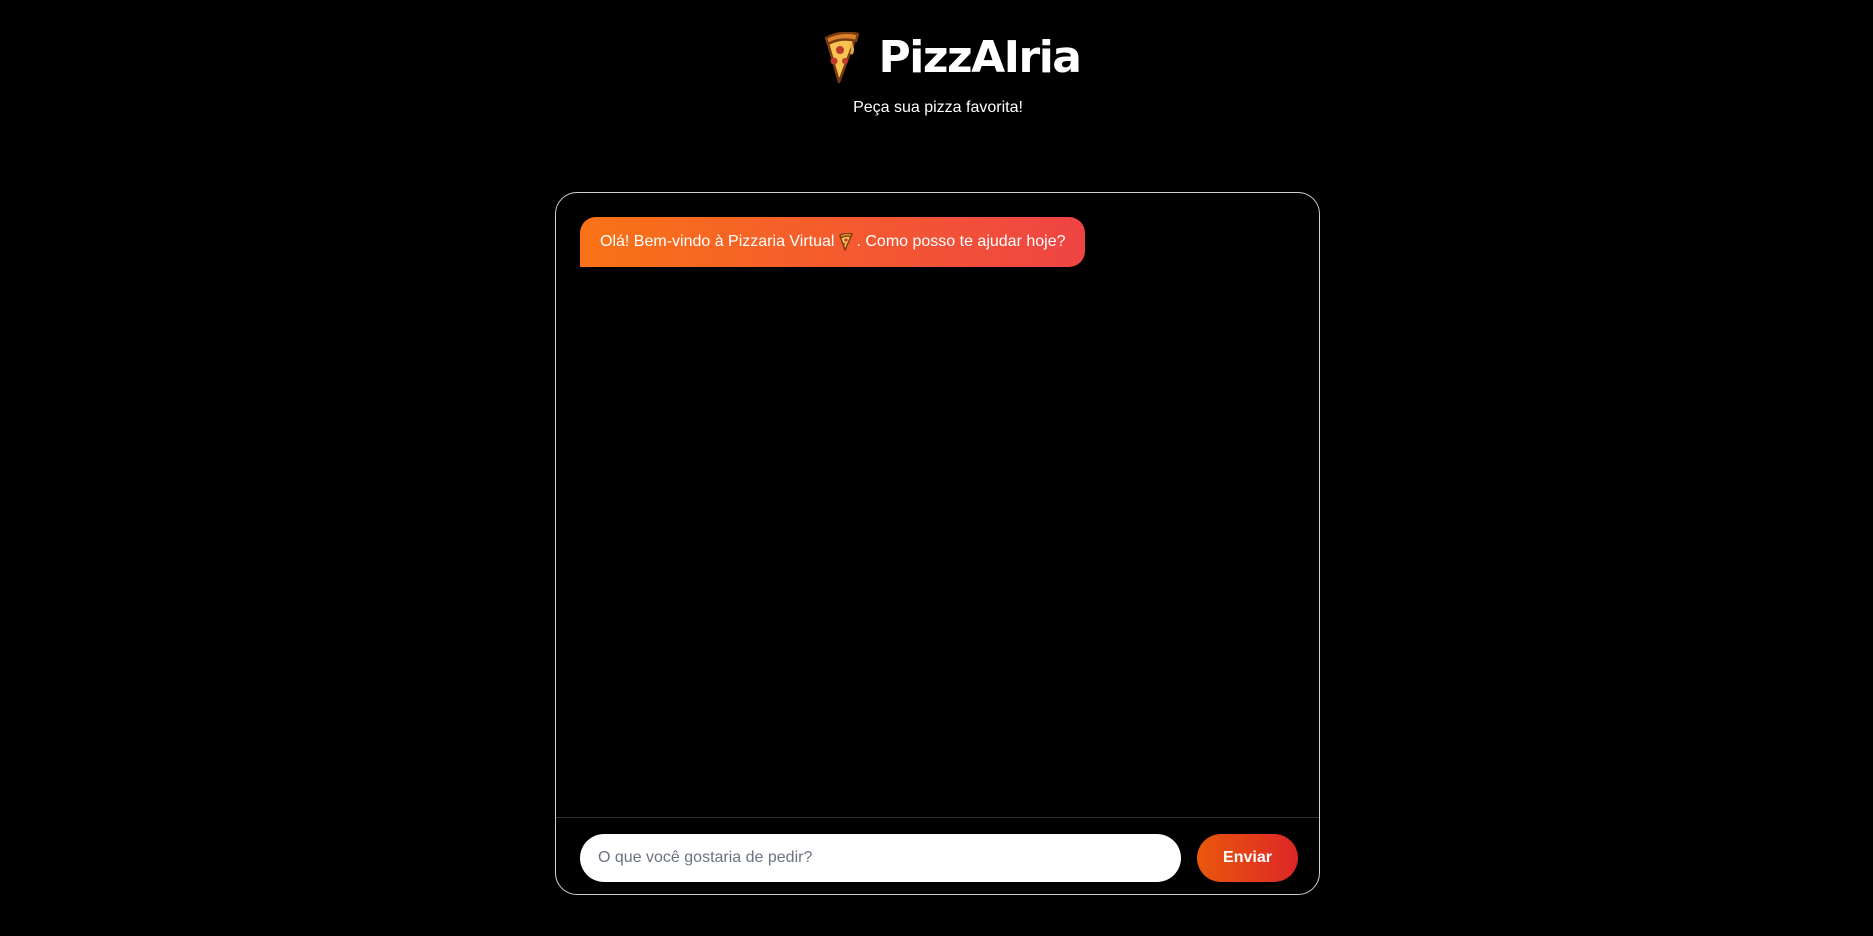  Describe the element at coordinates (961, 241) in the screenshot. I see `message-text-end: . Como posso te ajudar hoje?` at that location.